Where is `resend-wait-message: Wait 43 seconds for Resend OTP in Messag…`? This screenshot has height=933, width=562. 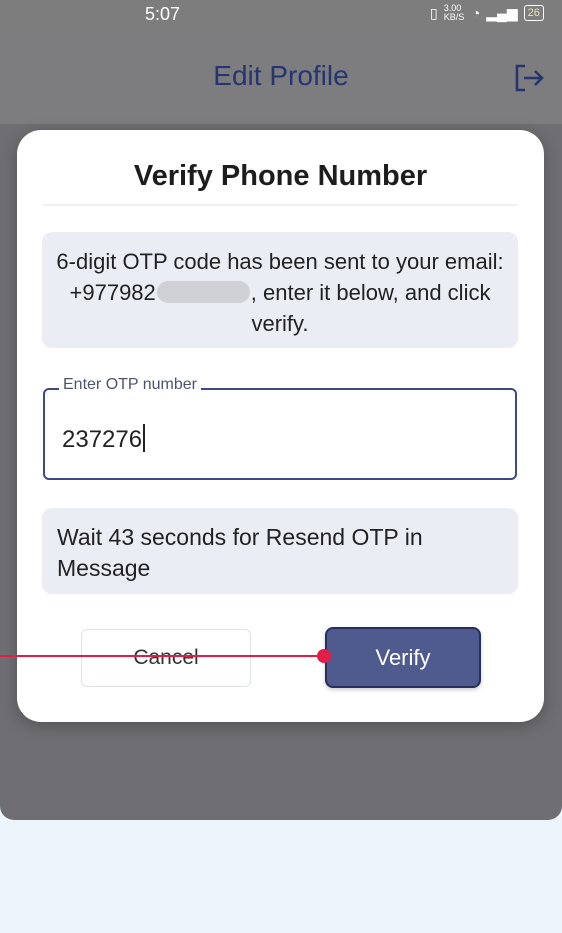
resend-wait-message: Wait 43 seconds for Resend OTP in Messag… is located at coordinates (280, 551).